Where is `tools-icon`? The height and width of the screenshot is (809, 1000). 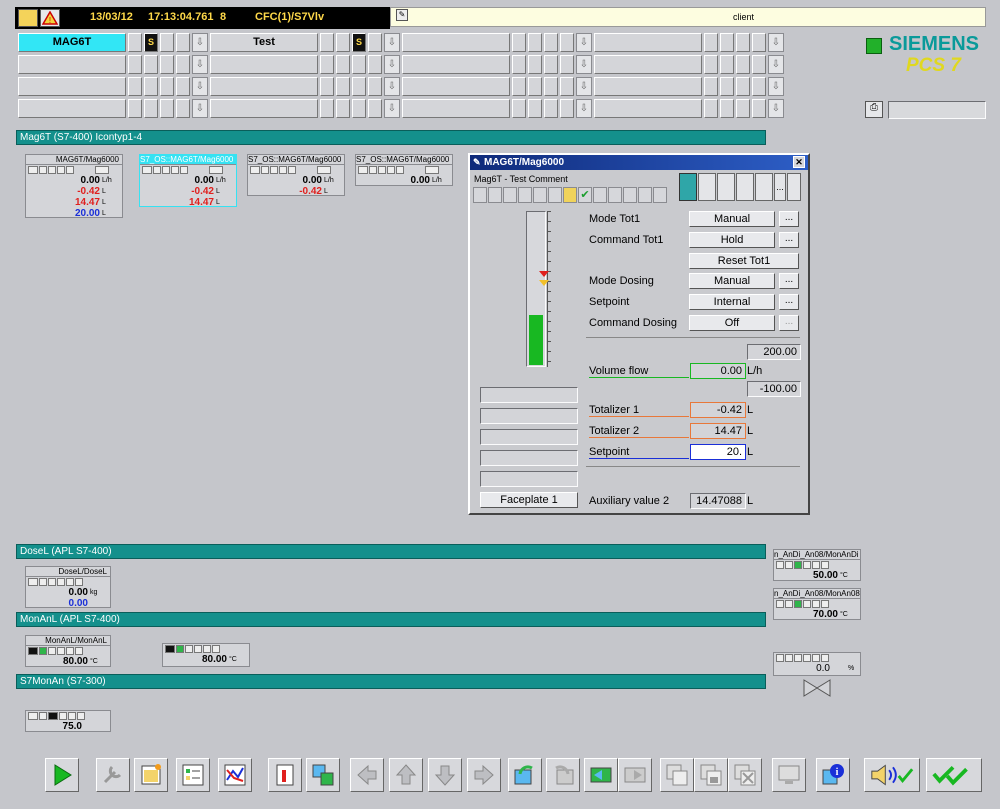
tools-icon is located at coordinates (113, 775).